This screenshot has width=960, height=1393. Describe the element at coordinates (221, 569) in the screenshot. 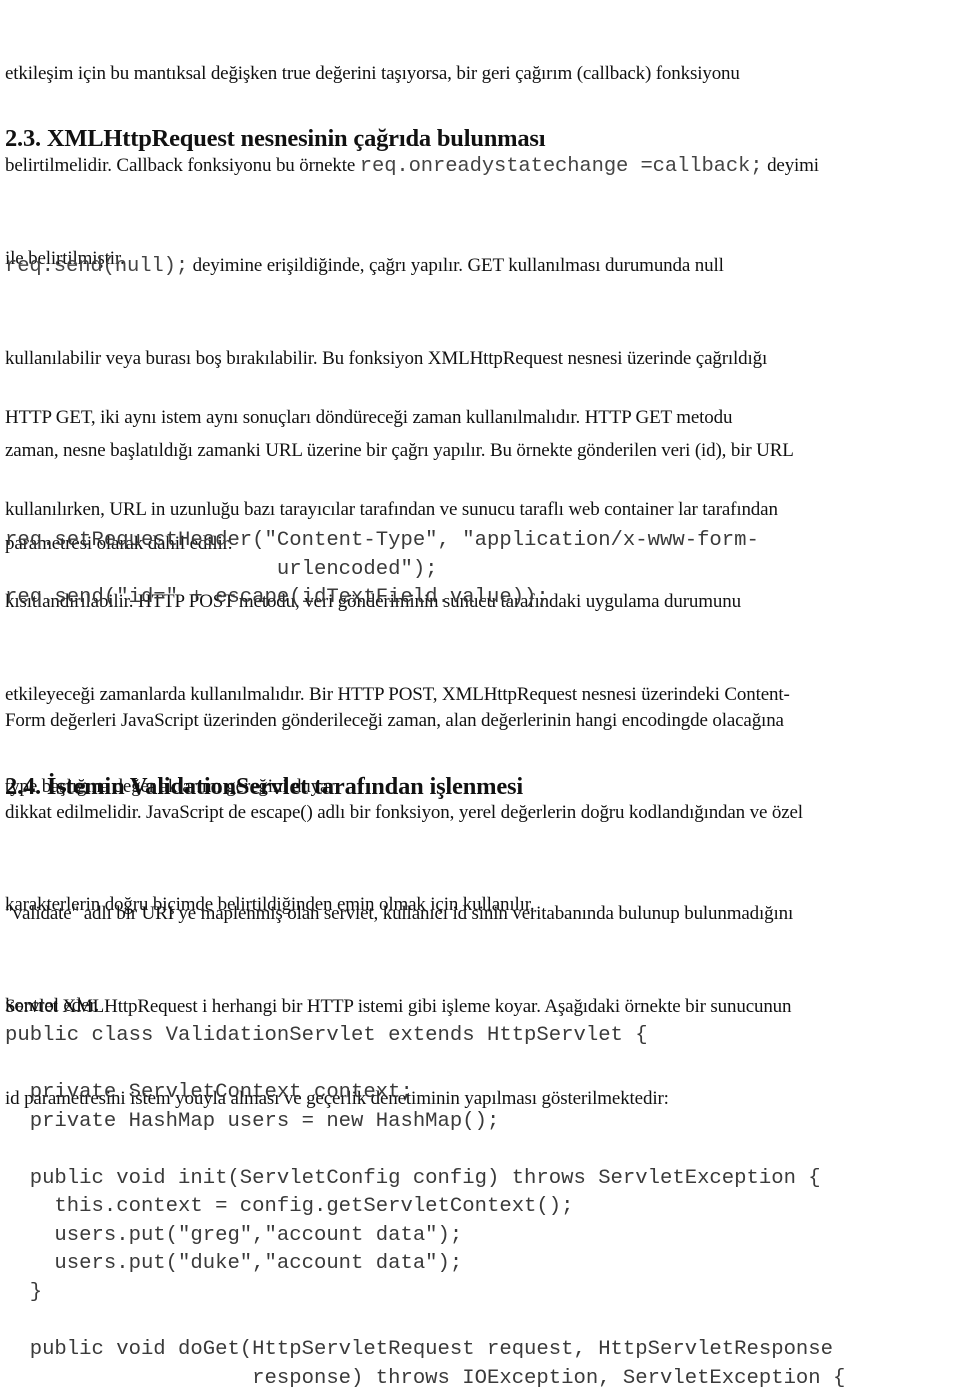

I see `code-line: urlencoded");` at that location.